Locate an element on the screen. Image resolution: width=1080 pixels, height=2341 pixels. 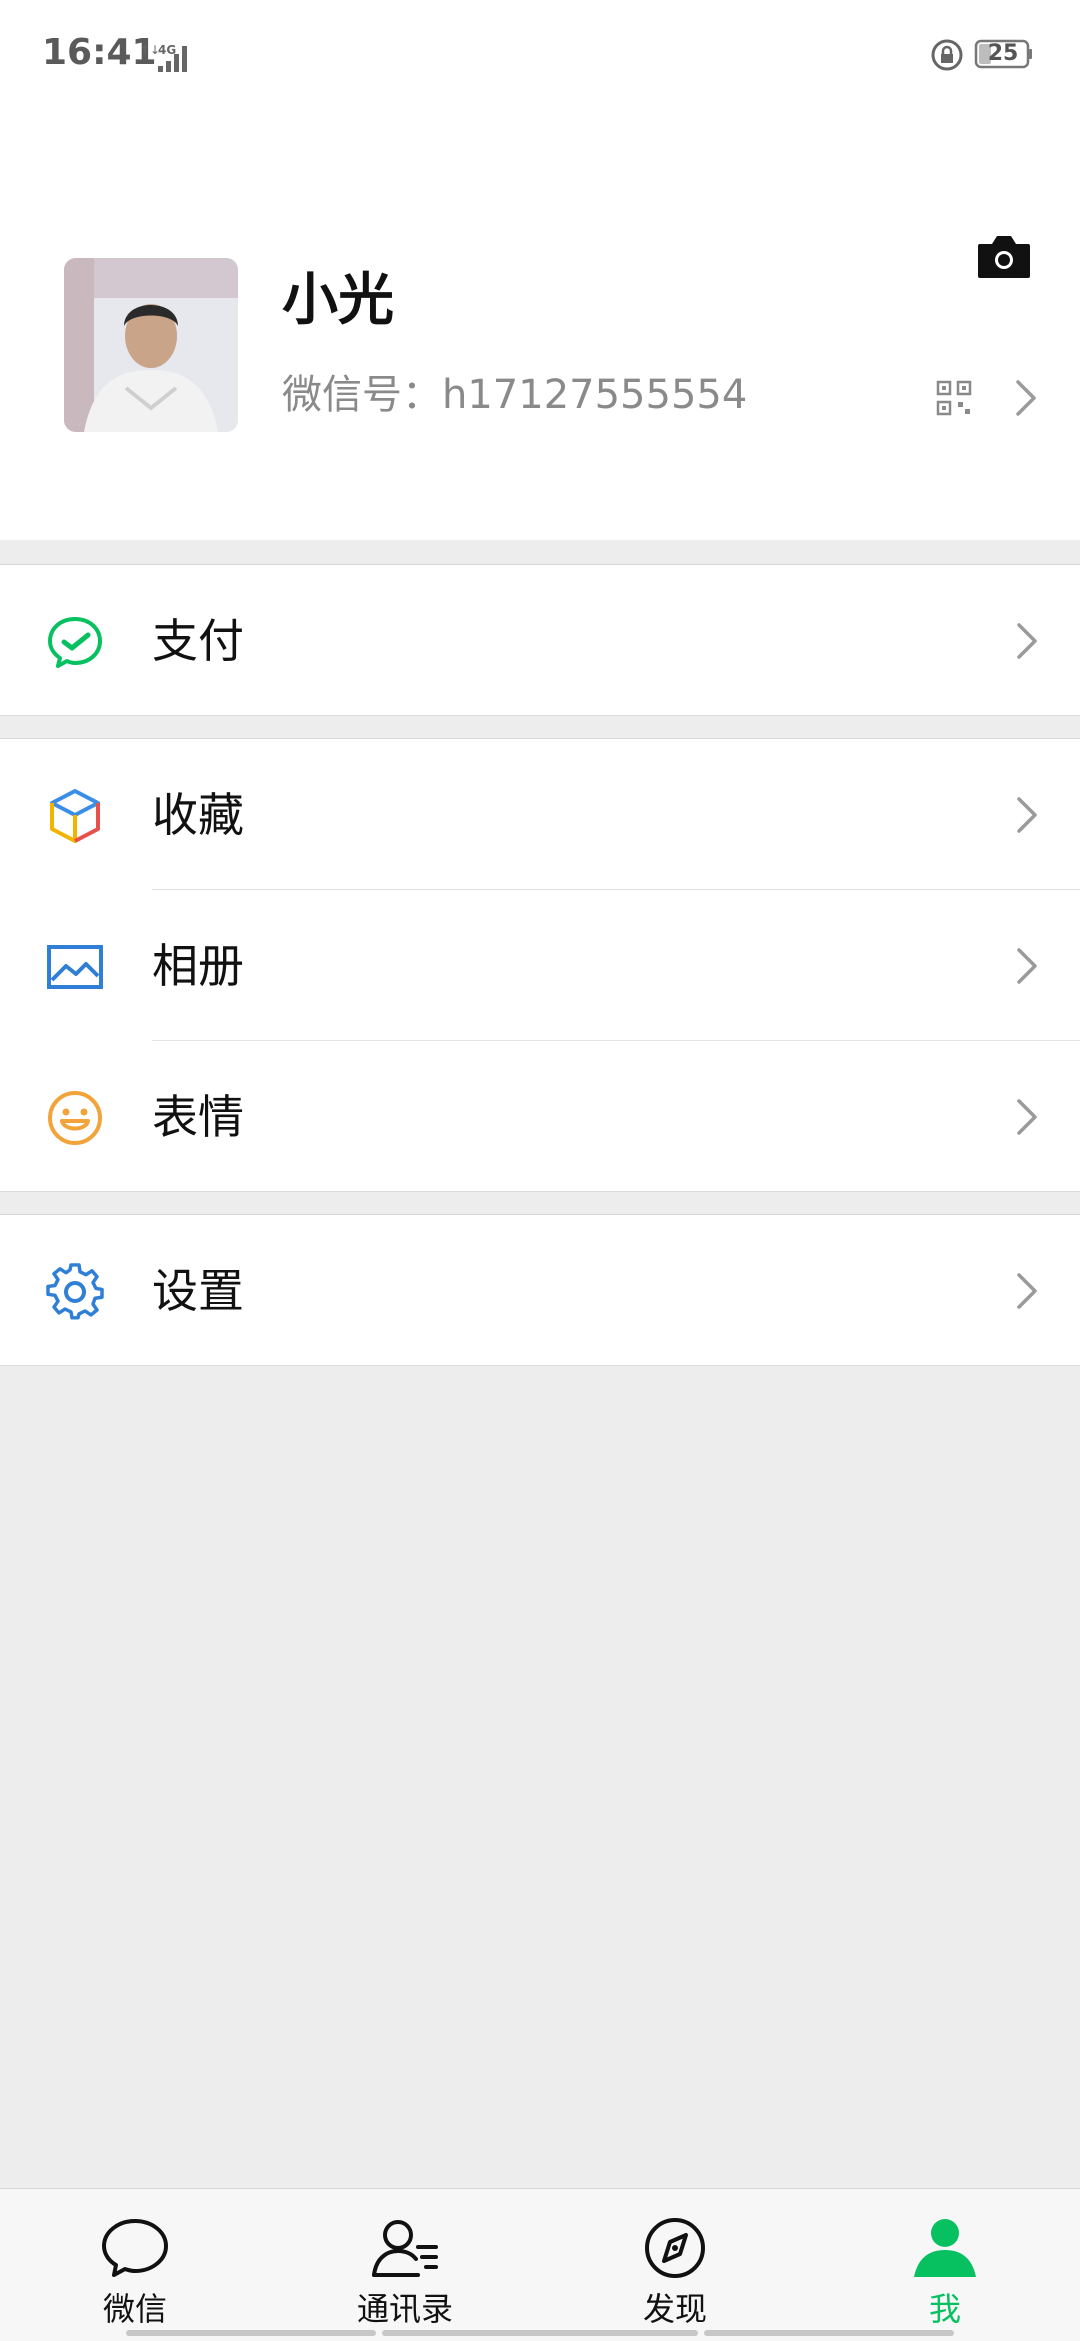
tab-me: 我 is located at coordinates (945, 2265).